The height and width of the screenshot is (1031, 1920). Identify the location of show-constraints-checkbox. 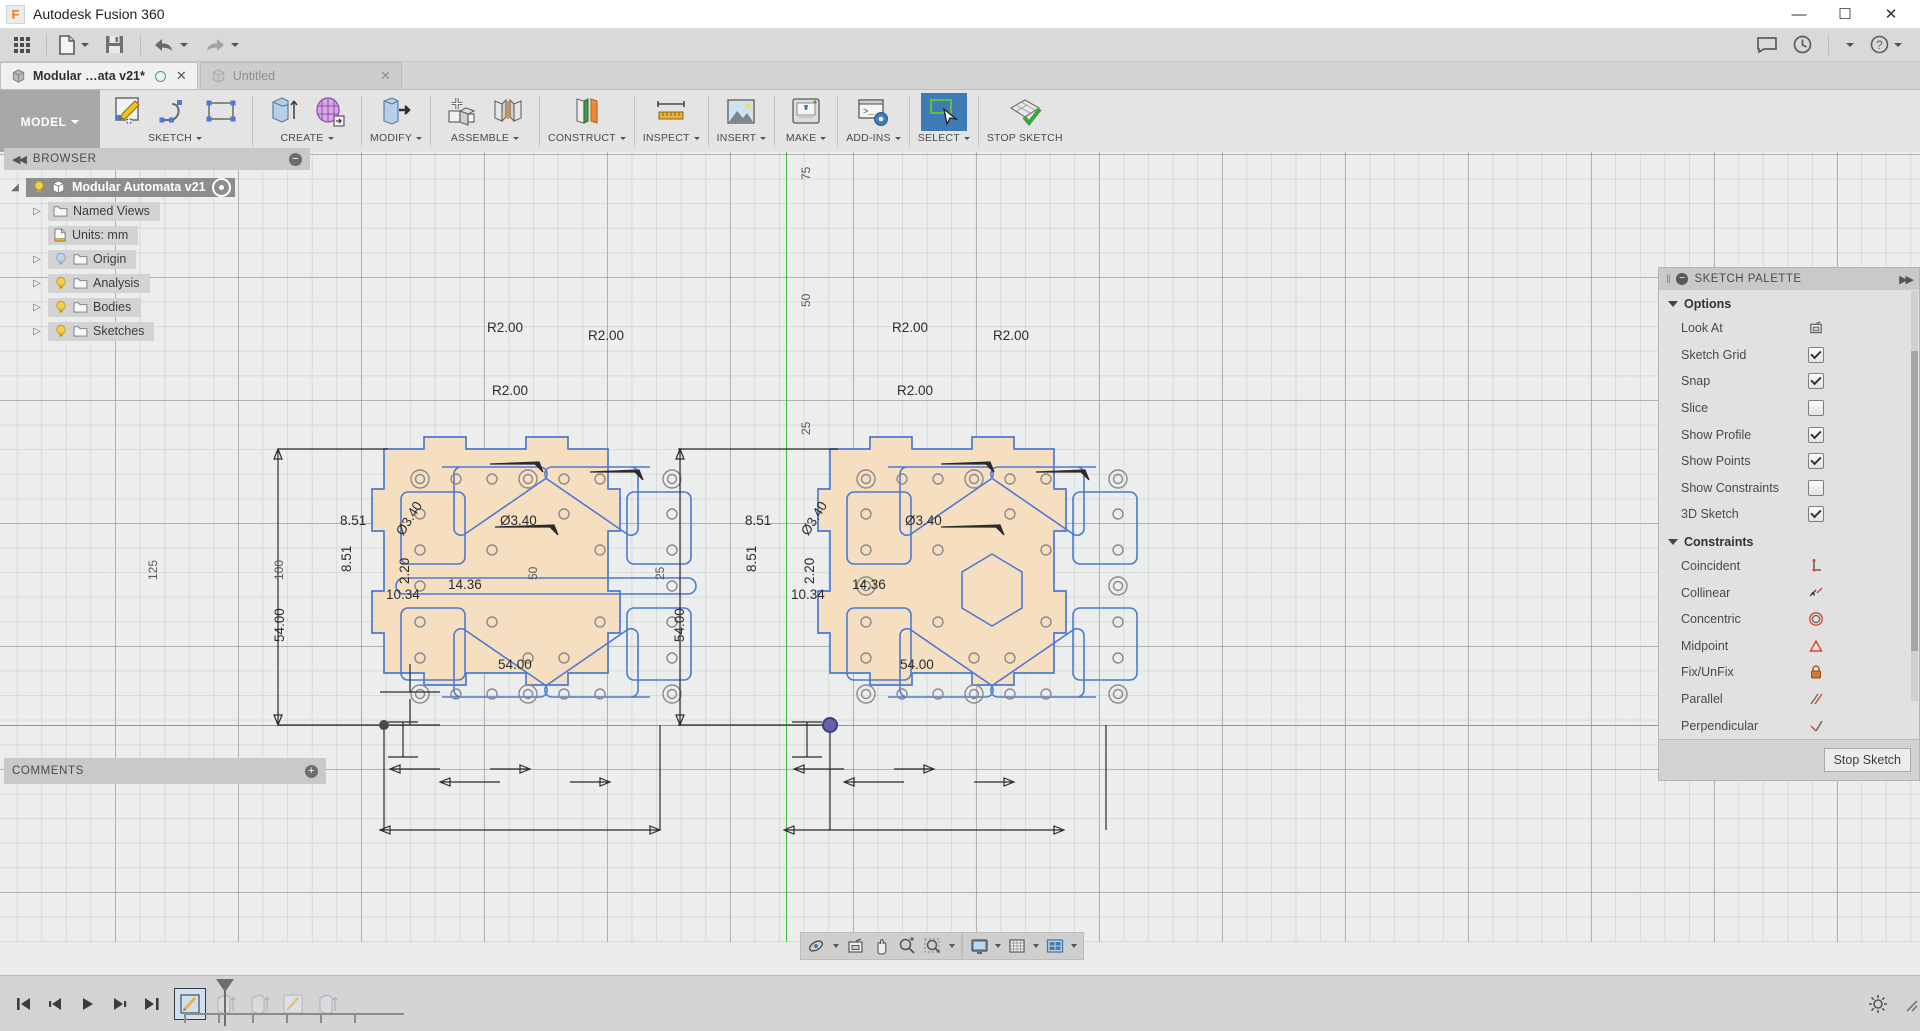
(1816, 487).